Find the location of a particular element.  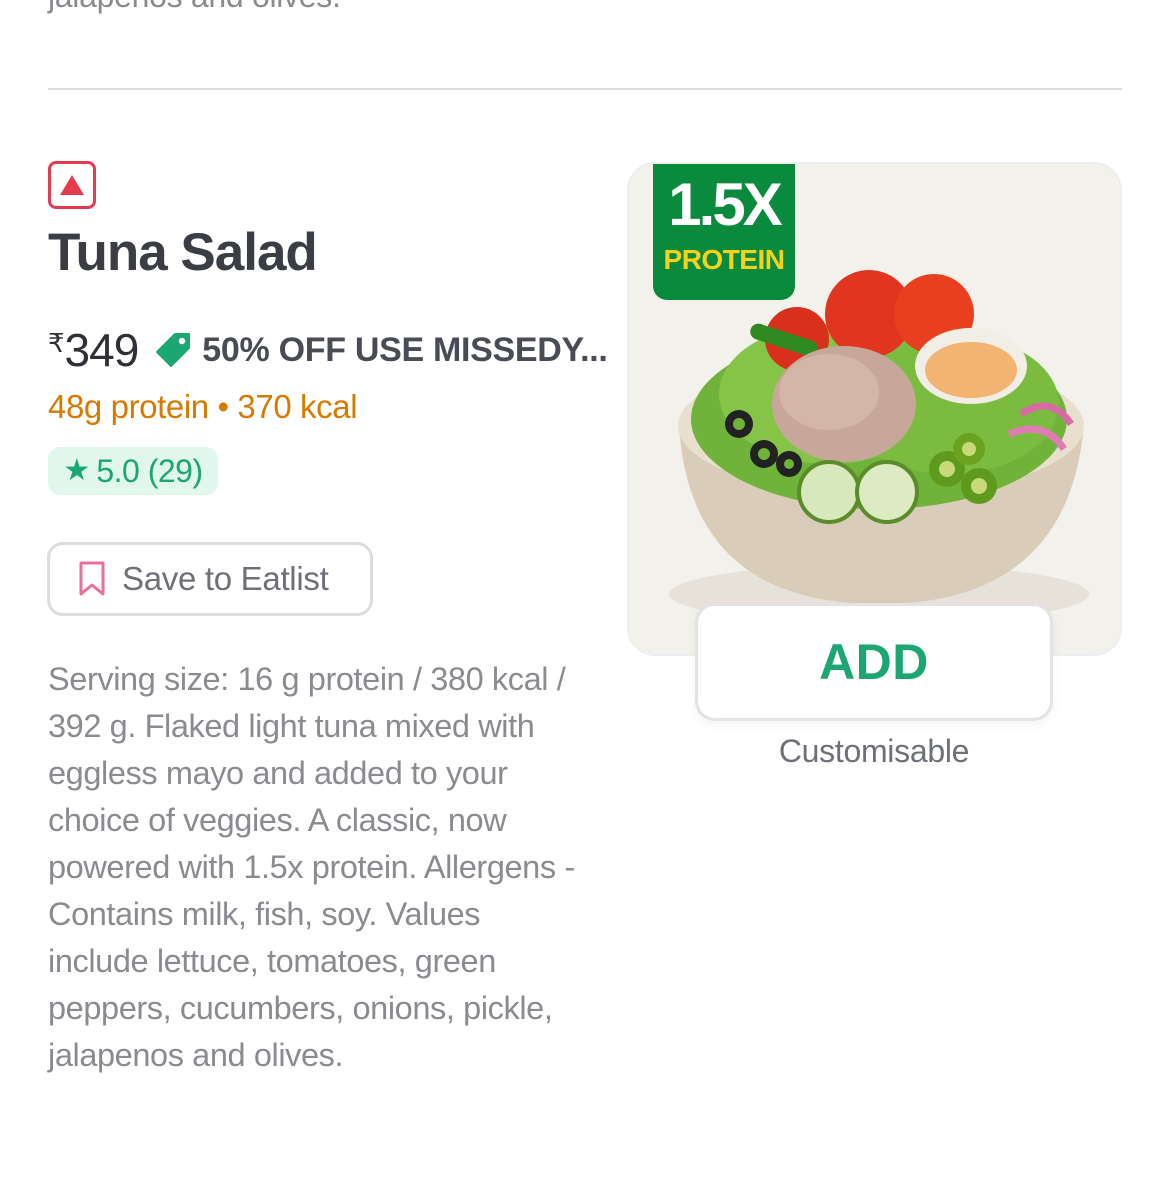

protein-badge: 1.5X PROTEIN is located at coordinates (724, 232).